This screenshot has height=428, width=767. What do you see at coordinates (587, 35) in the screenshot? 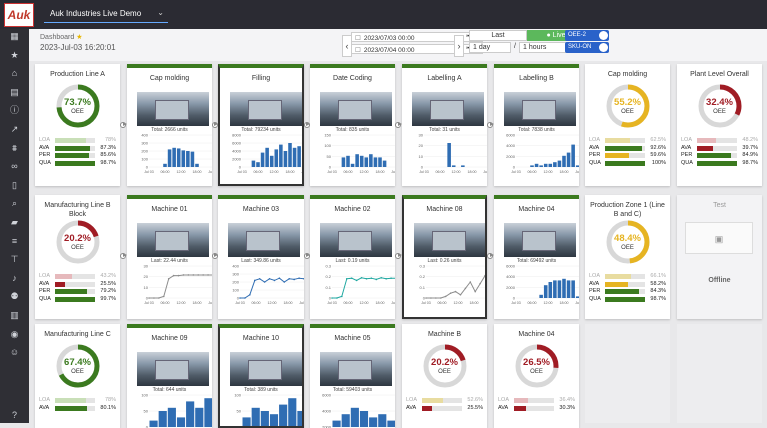
I see `oee2-toggle: OEE-2` at bounding box center [587, 35].